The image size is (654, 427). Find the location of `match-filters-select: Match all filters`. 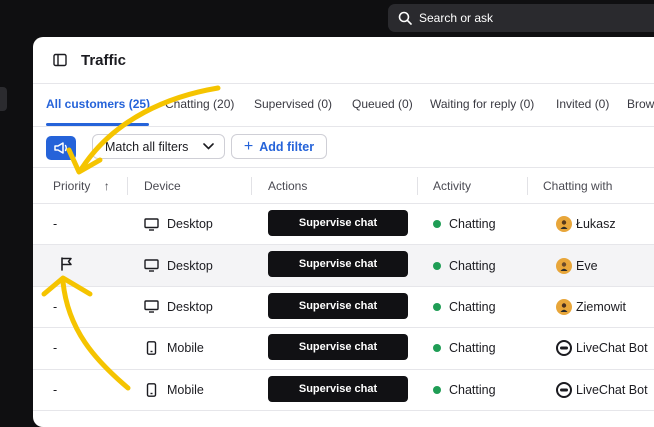

match-filters-select: Match all filters is located at coordinates (158, 146).